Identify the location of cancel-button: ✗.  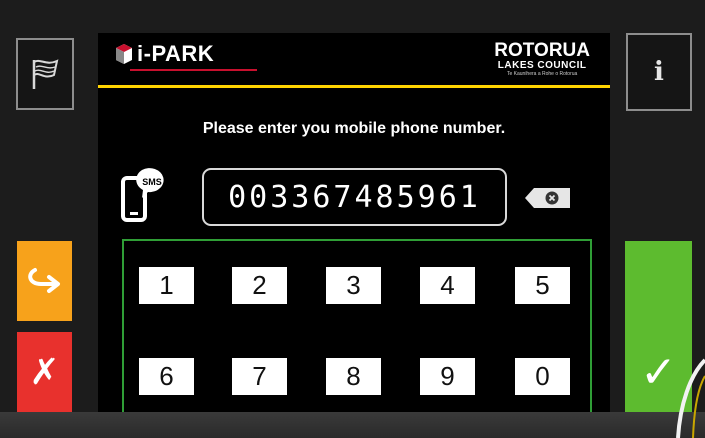
(44, 372).